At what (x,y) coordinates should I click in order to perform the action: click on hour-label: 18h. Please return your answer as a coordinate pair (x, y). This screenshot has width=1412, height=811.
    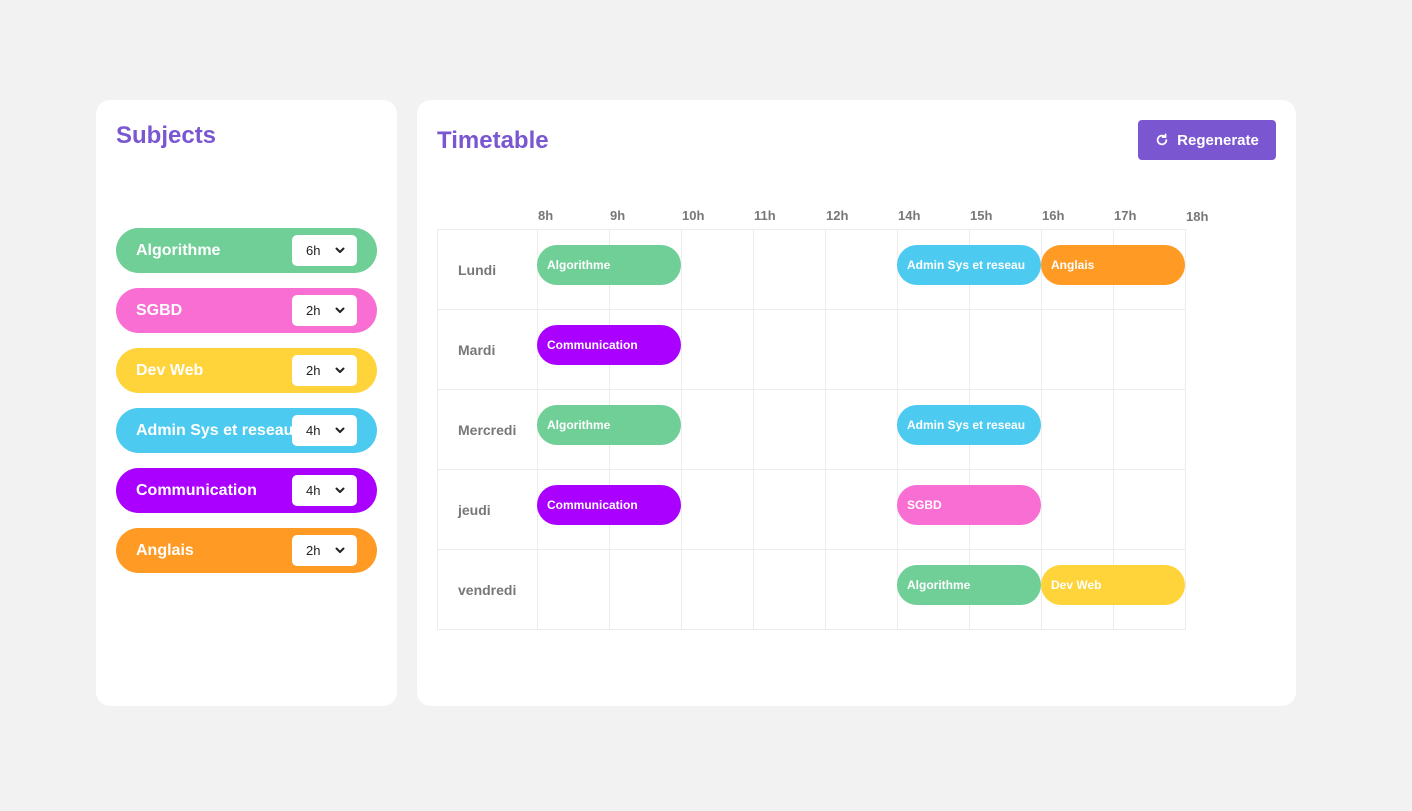
    Looking at the image, I should click on (1197, 216).